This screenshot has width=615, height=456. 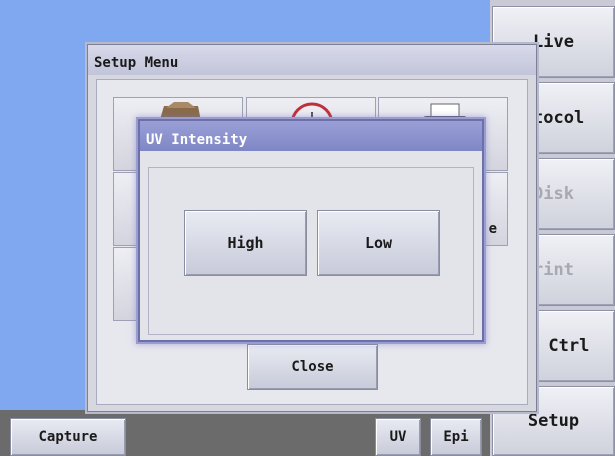 I want to click on setup-tile-6-label: e, so click(x=492, y=229).